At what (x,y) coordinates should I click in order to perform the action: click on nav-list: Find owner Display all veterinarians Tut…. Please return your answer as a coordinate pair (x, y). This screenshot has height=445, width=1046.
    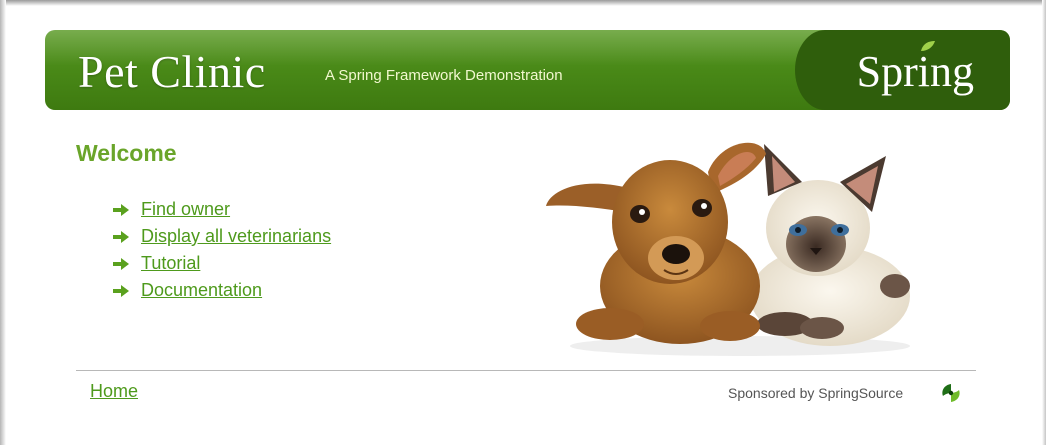
    Looking at the image, I should click on (221, 250).